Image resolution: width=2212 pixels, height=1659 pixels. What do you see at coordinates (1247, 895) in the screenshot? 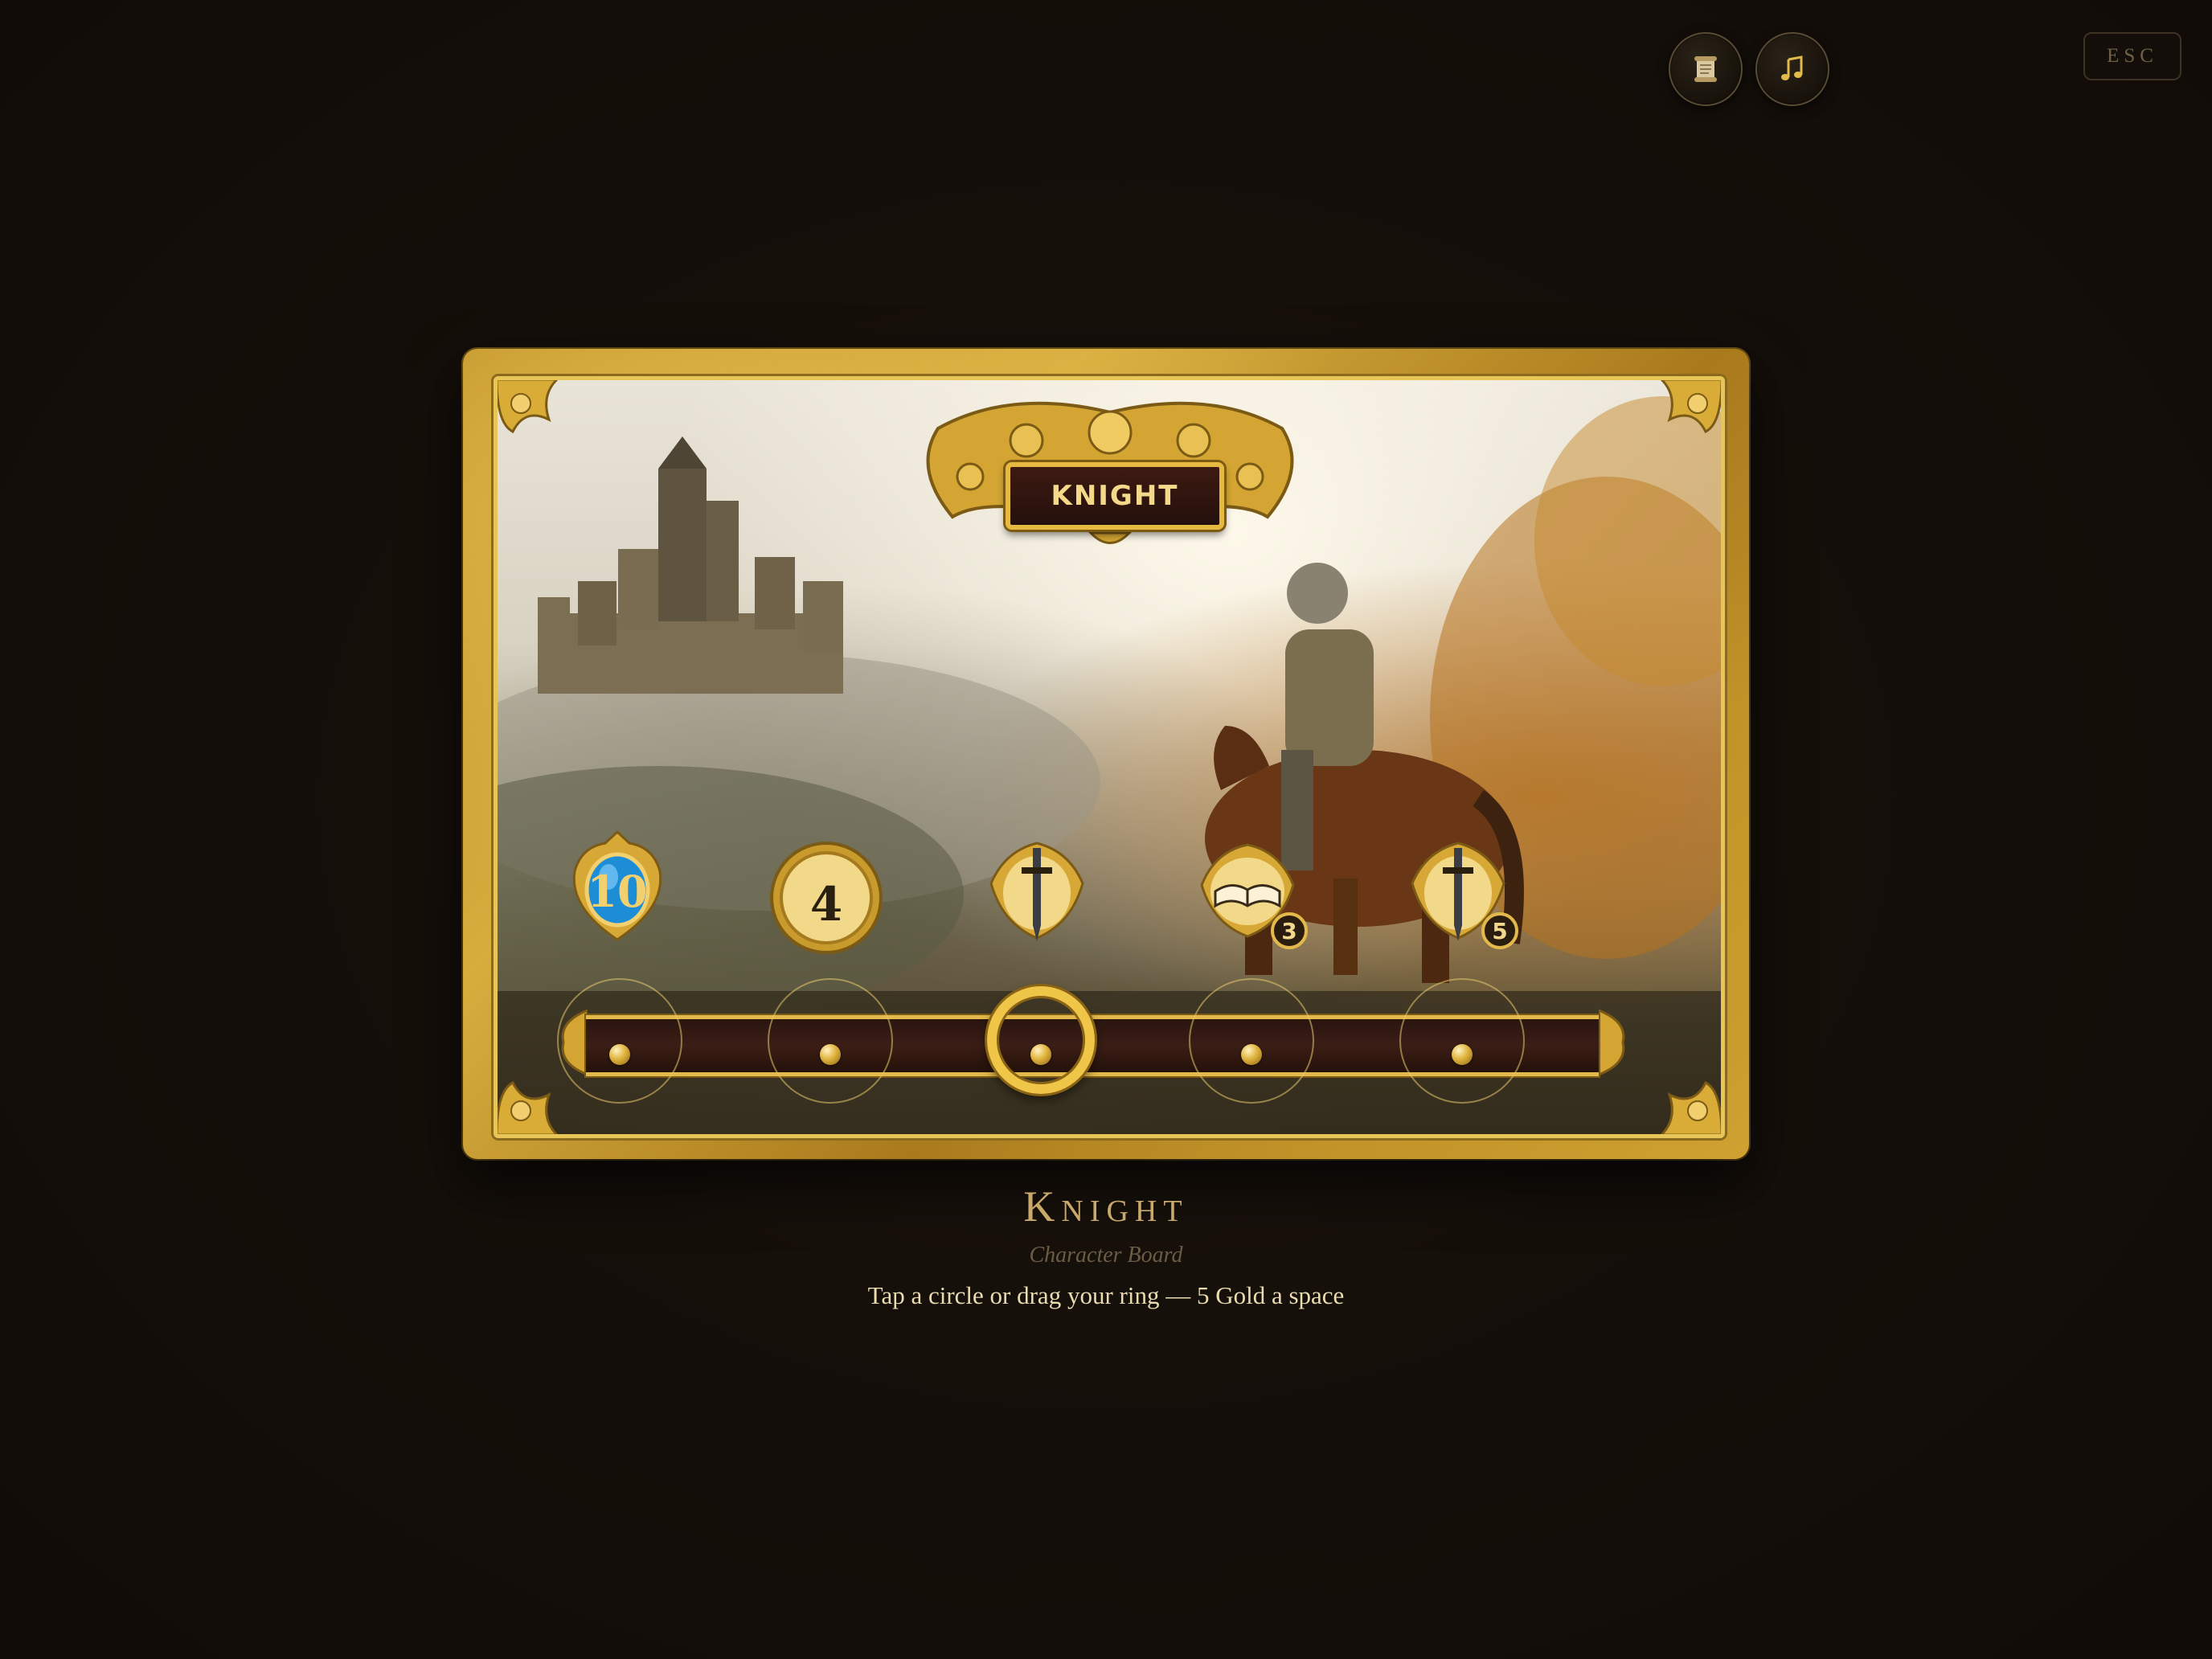
I see `book-icon: 3` at bounding box center [1247, 895].